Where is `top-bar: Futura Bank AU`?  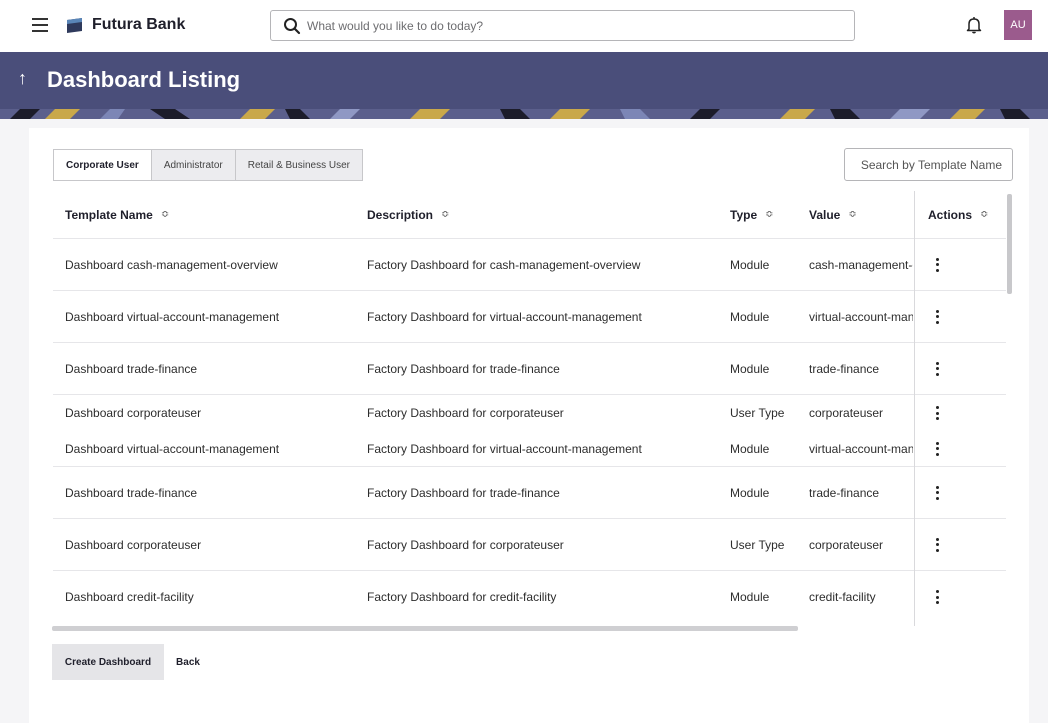
top-bar: Futura Bank AU is located at coordinates (524, 26).